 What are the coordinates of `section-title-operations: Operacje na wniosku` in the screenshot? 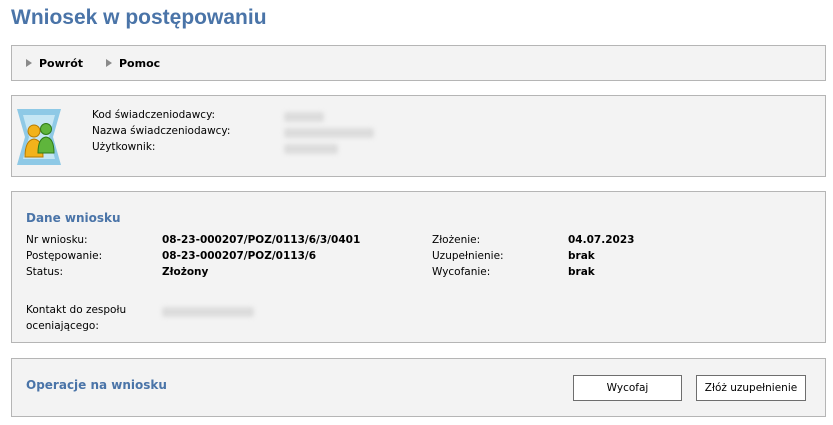 It's located at (96, 385).